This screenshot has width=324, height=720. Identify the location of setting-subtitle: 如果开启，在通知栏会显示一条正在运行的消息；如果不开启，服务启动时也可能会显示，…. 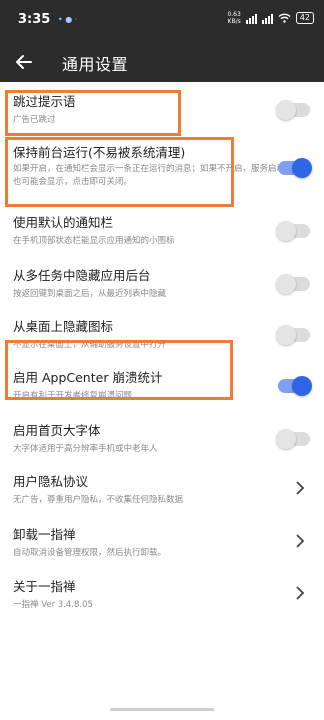
(153, 175).